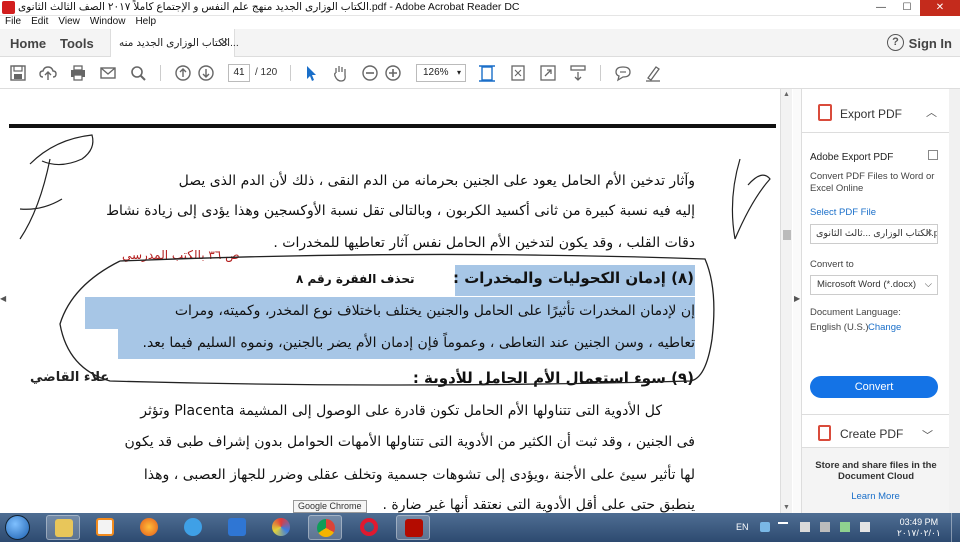  I want to click on selected-file-field: الكتاب الوزارى ...ثالث الثانوى.pdf ✕, so click(874, 234).